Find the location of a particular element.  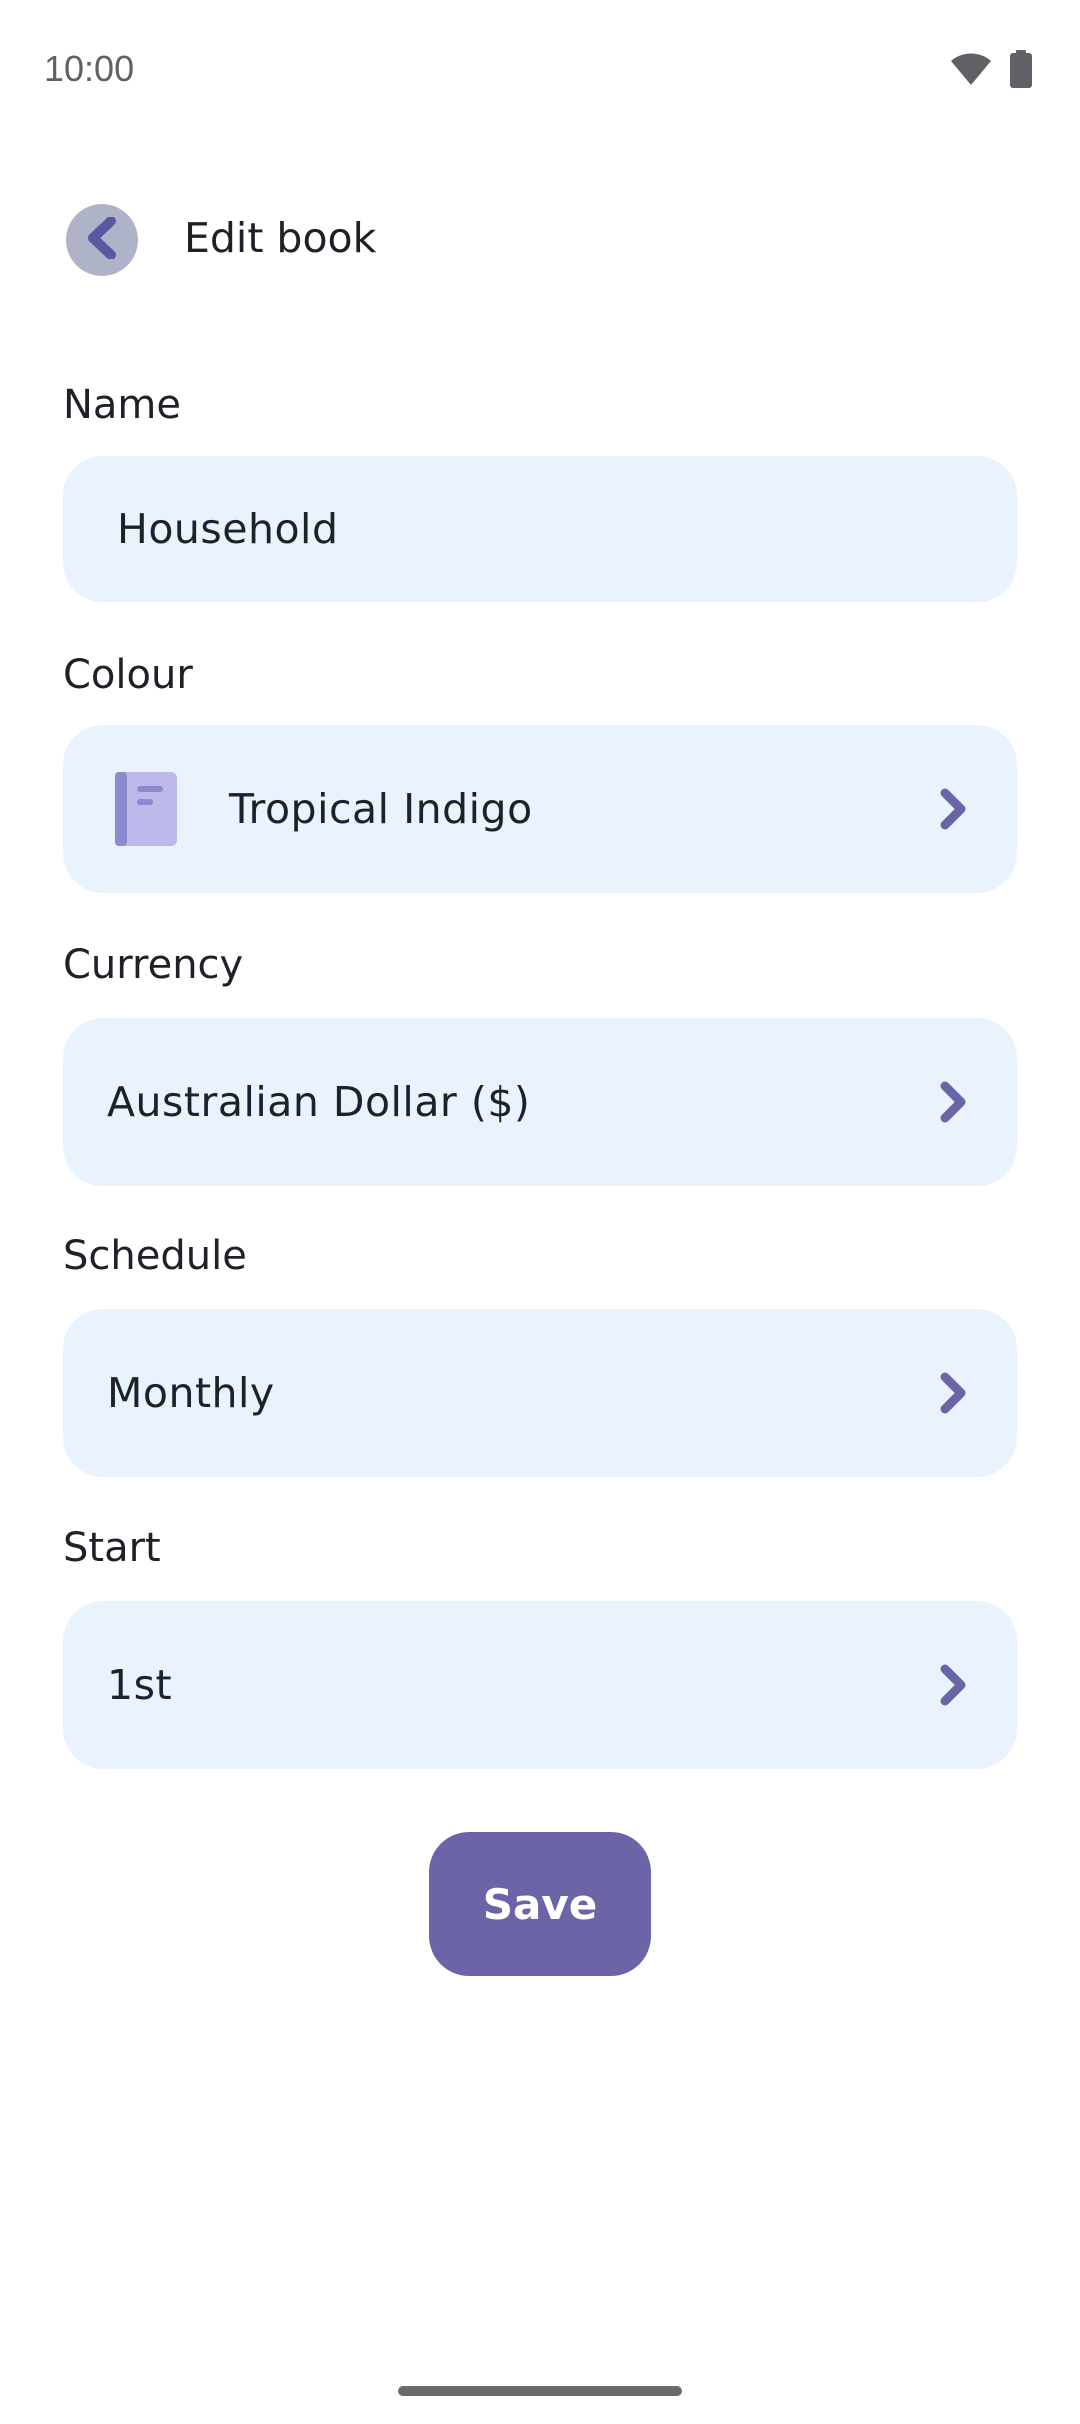

schedule-selector: Monthly is located at coordinates (540, 1393).